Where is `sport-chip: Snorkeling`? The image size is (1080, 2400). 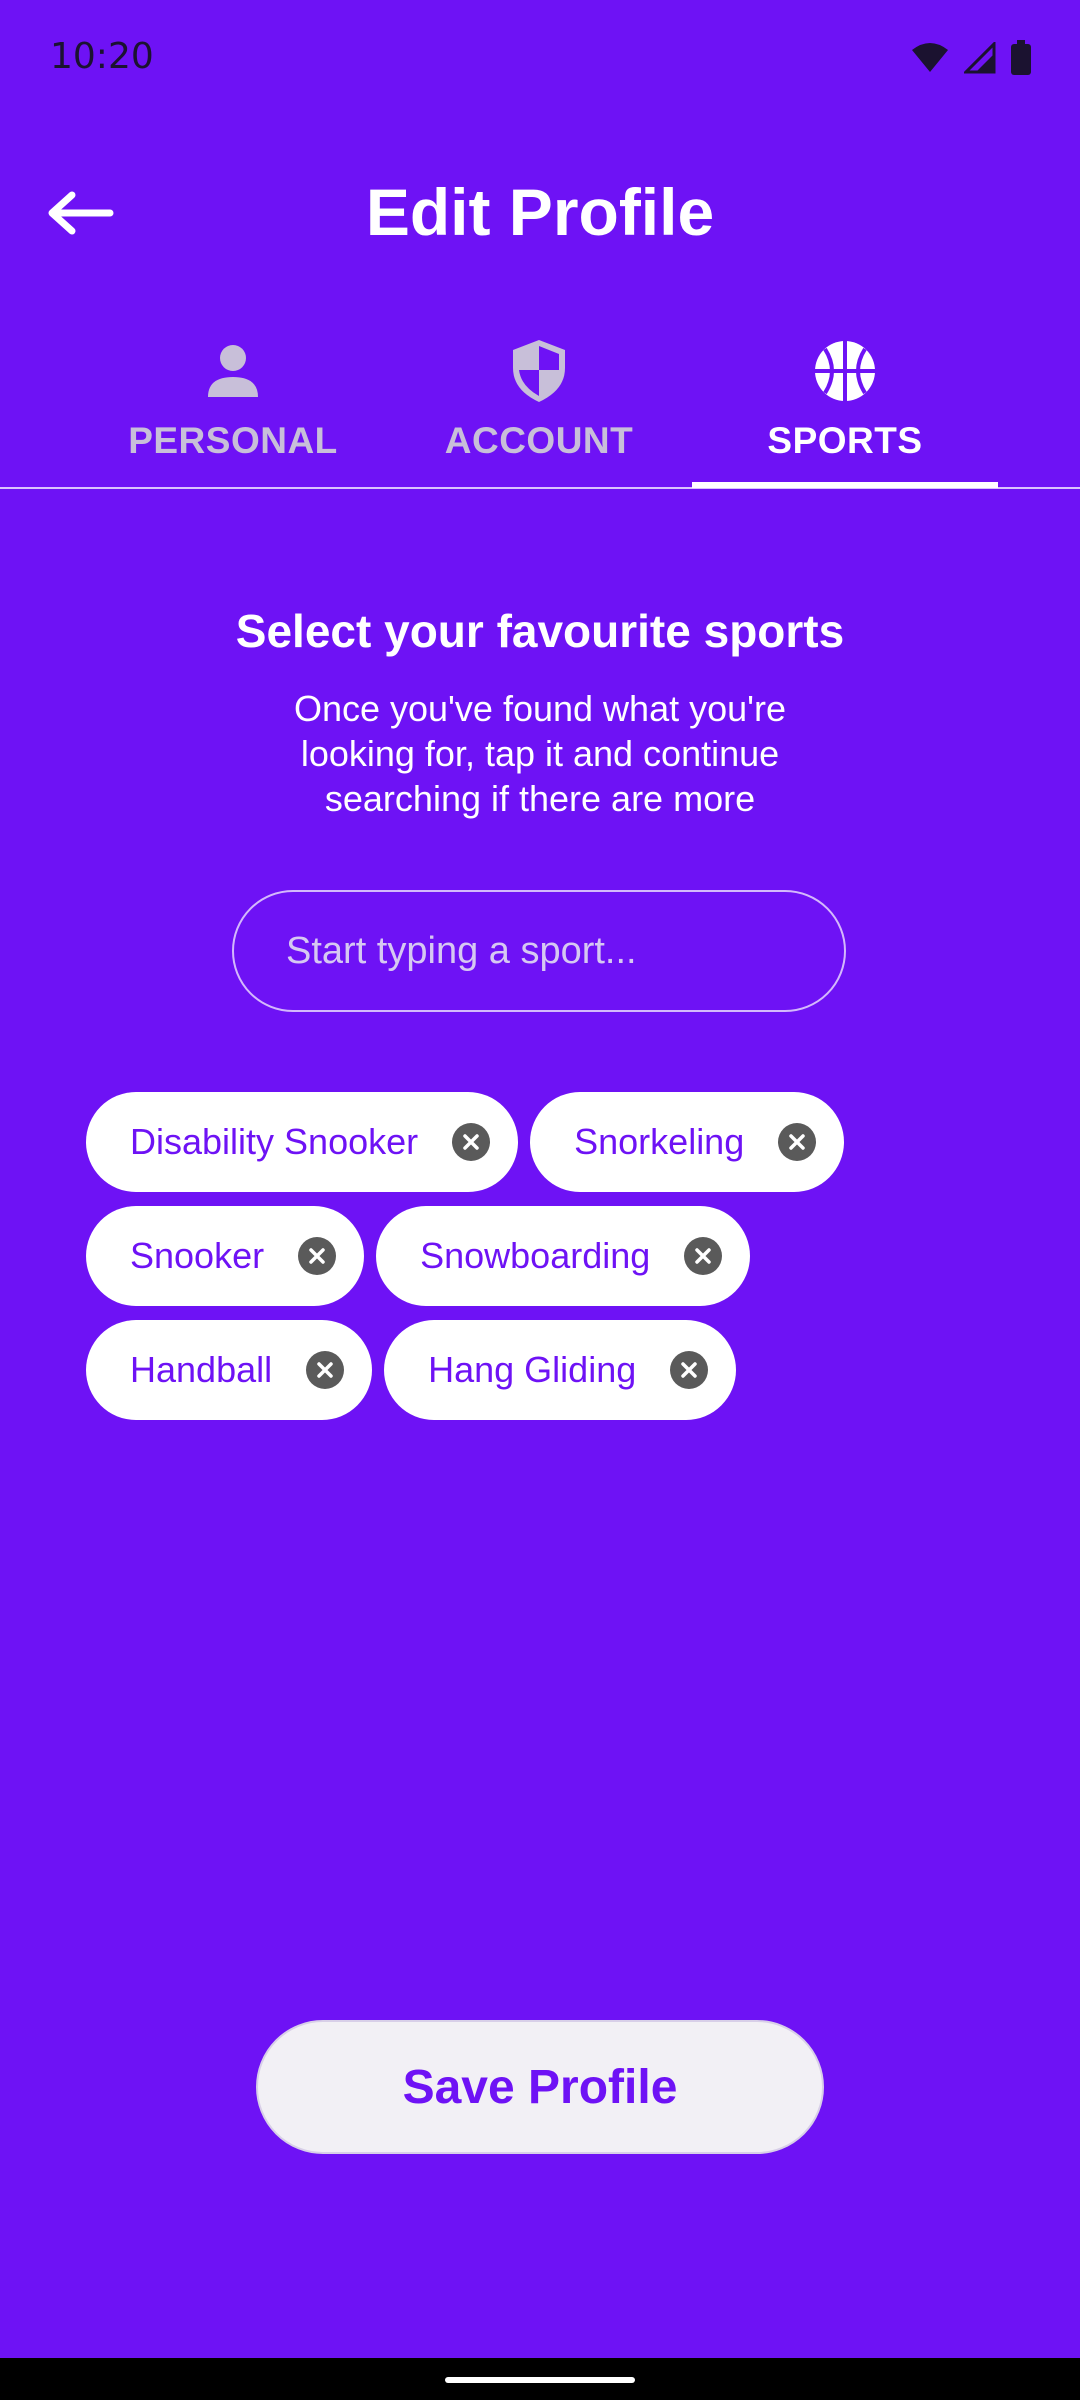 sport-chip: Snorkeling is located at coordinates (687, 1142).